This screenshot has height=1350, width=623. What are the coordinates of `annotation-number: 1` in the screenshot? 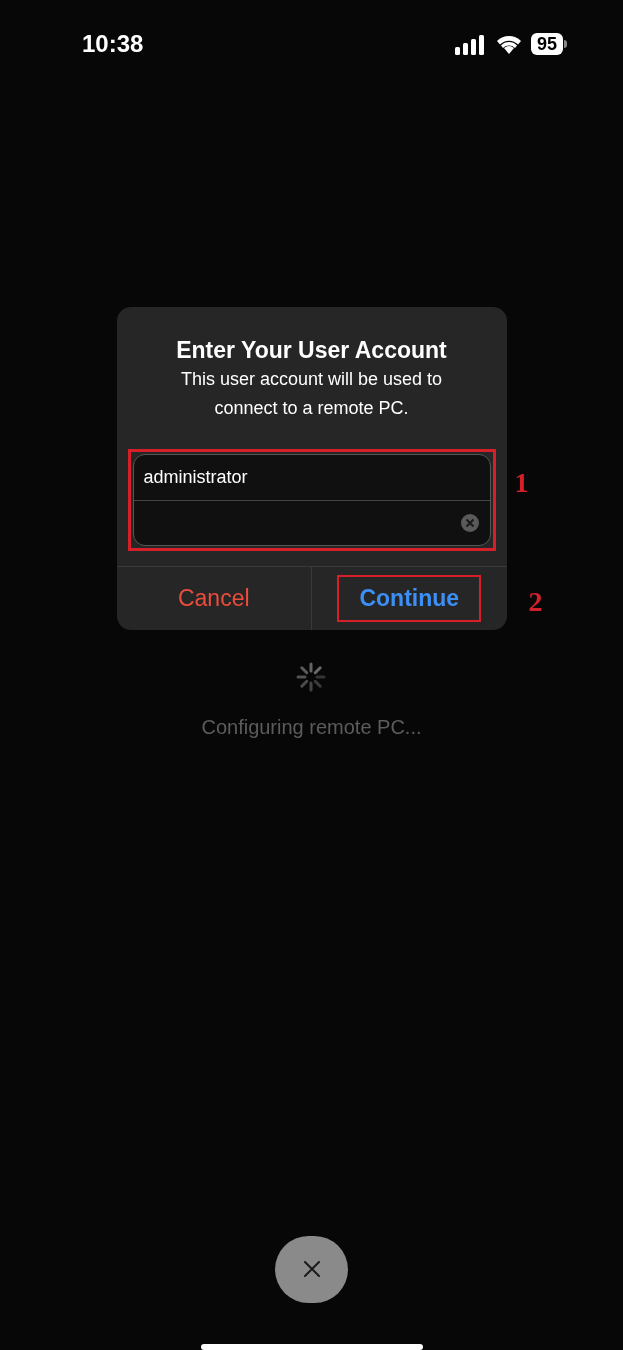 It's located at (521, 483).